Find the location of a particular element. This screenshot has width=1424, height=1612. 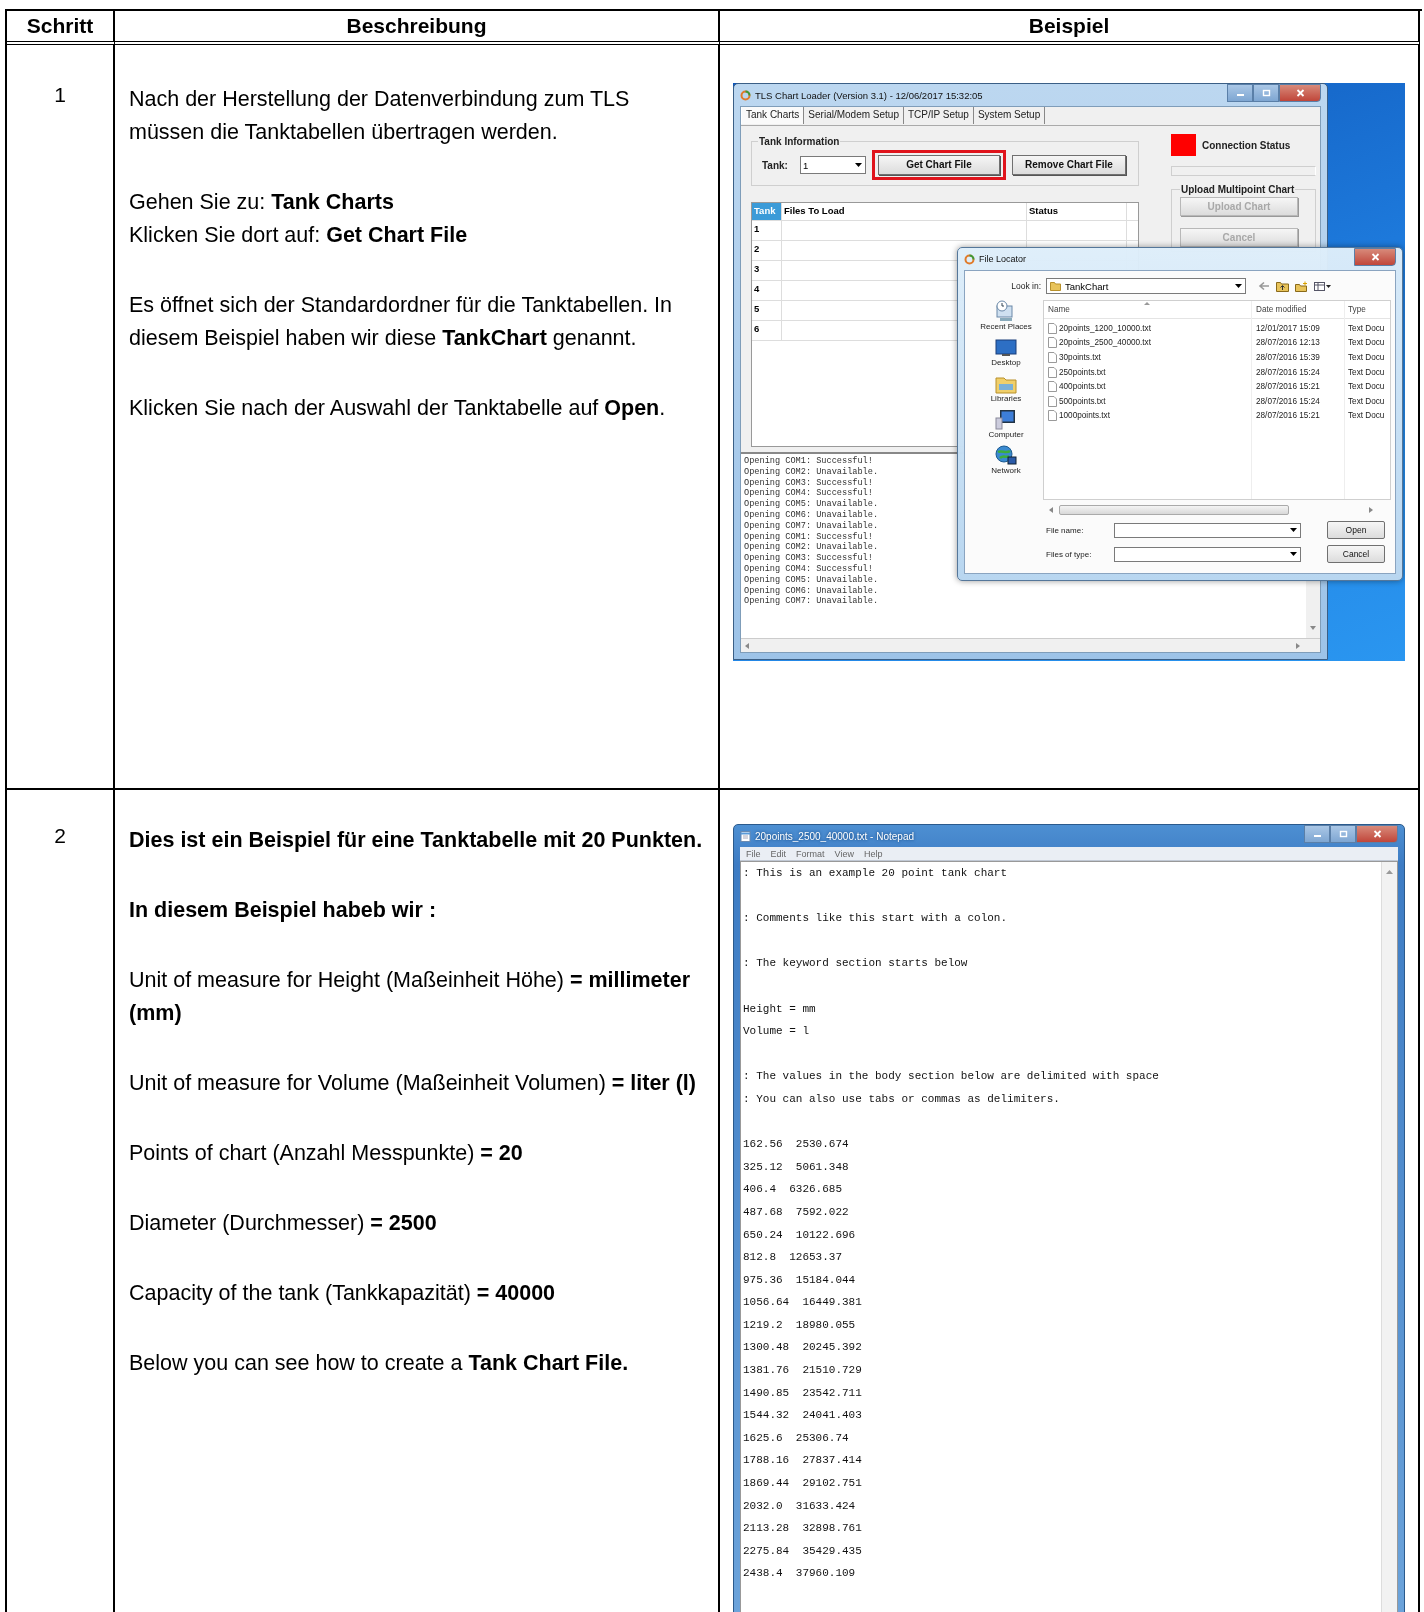

row-number: 4 is located at coordinates (767, 290).